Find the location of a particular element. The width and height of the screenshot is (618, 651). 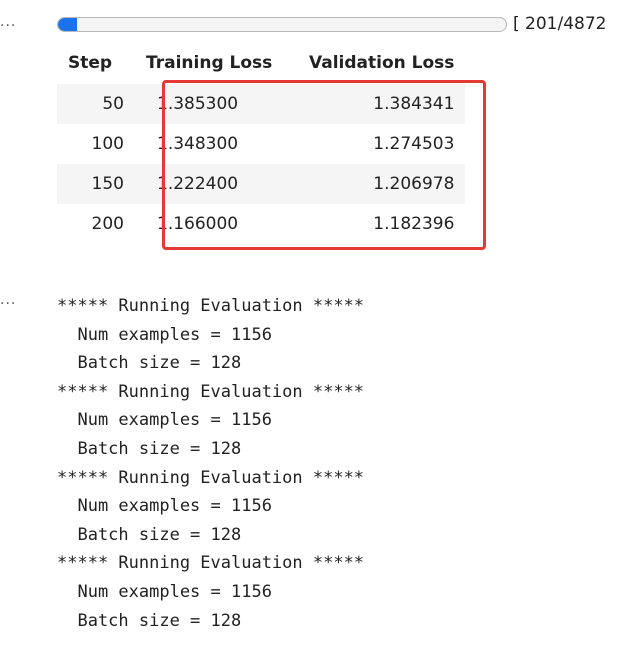

cell-validation-loss: 1.182396 is located at coordinates (382, 224).